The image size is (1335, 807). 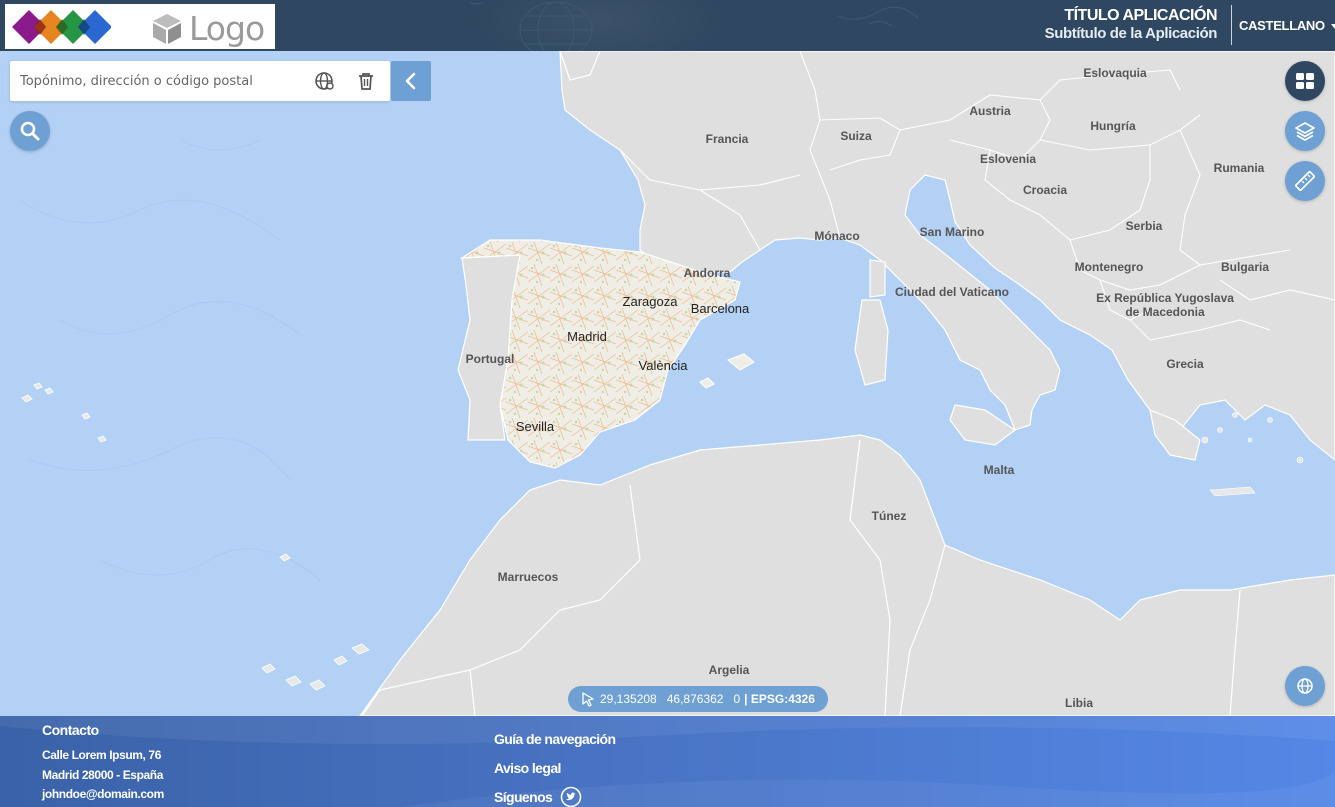 What do you see at coordinates (70, 730) in the screenshot?
I see `contact-heading: Contacto` at bounding box center [70, 730].